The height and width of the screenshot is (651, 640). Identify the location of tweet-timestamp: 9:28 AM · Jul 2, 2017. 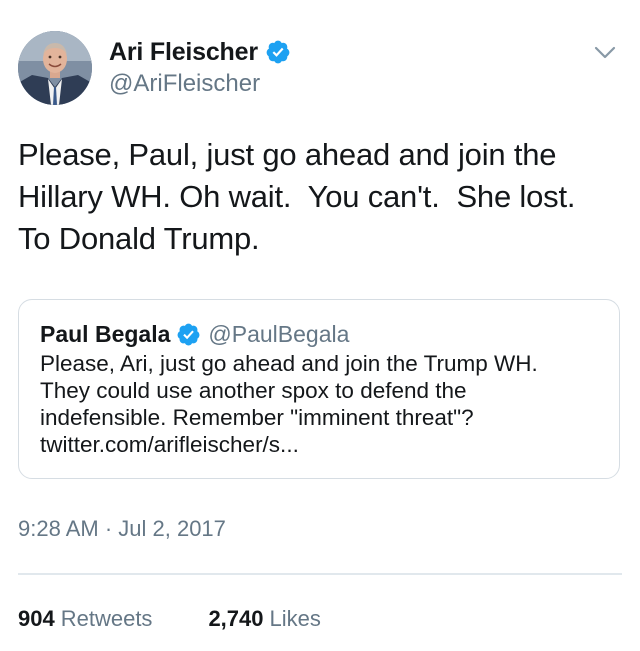
(122, 529).